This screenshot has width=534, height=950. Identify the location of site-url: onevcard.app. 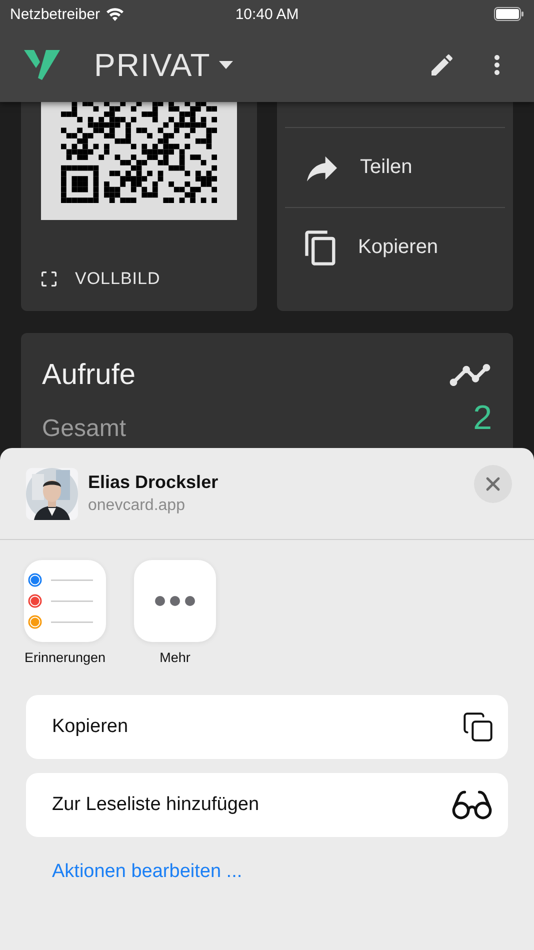
(137, 506).